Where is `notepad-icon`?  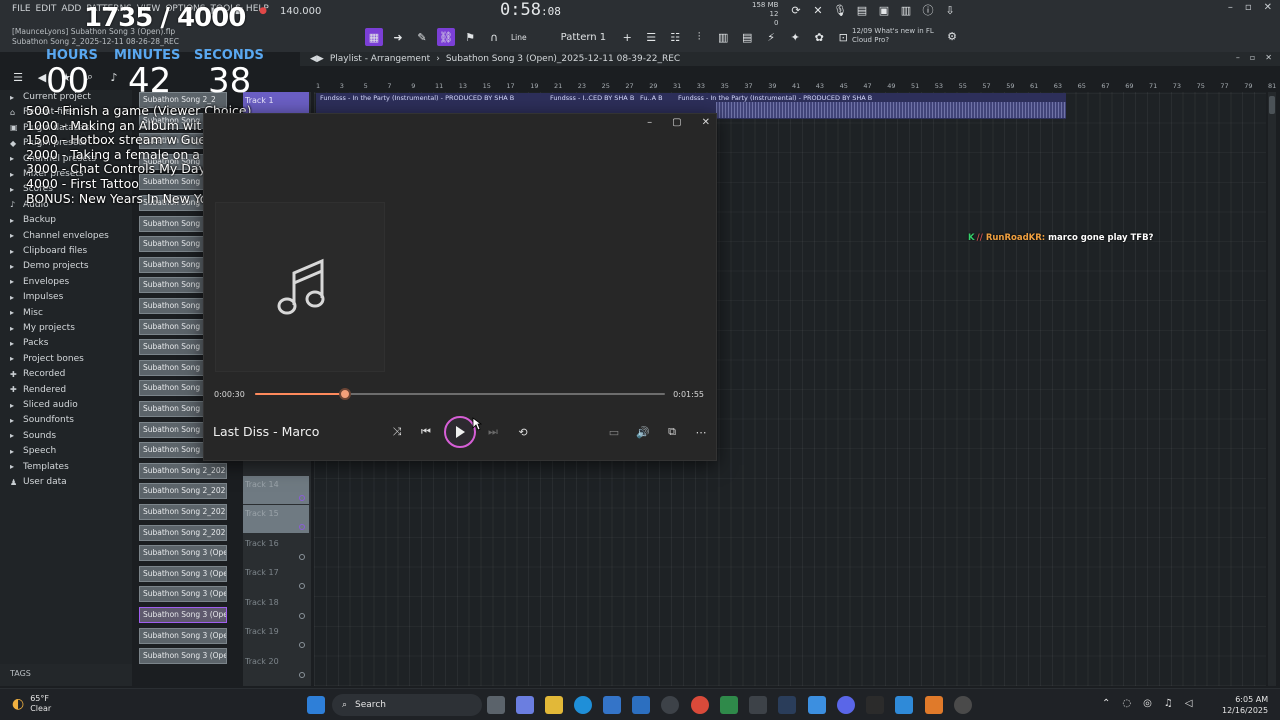
notepad-icon is located at coordinates (817, 705).